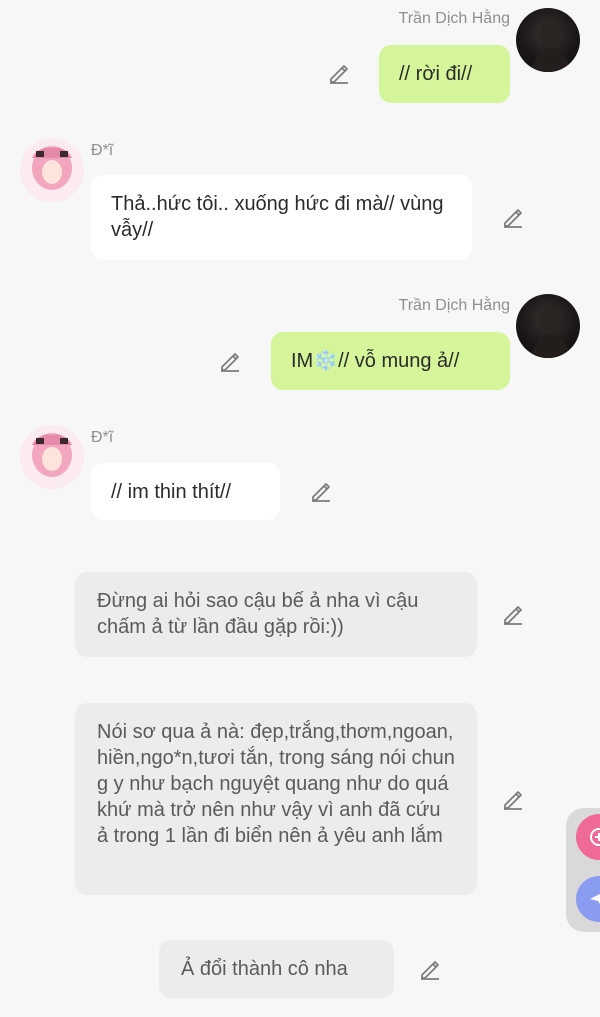 The image size is (600, 1017). What do you see at coordinates (436, 74) in the screenshot?
I see `message-text: // rời đi//` at bounding box center [436, 74].